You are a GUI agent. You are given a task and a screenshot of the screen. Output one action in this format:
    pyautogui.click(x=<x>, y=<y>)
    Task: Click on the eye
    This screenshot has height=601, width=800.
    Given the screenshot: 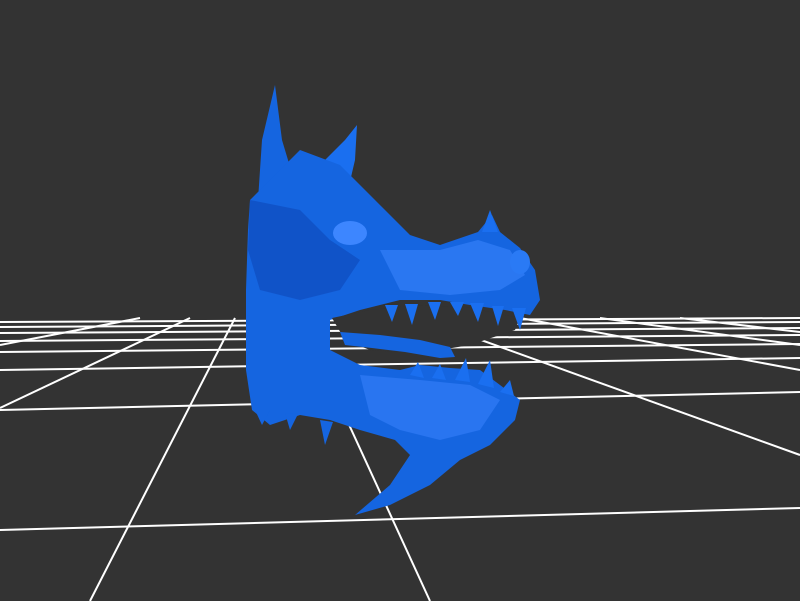 What is the action you would take?
    pyautogui.click(x=350, y=233)
    